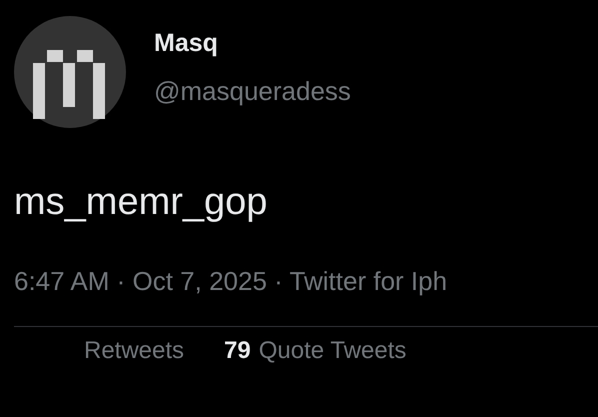 The height and width of the screenshot is (417, 598). What do you see at coordinates (141, 202) in the screenshot?
I see `tweet-text: ms_memr_gop` at bounding box center [141, 202].